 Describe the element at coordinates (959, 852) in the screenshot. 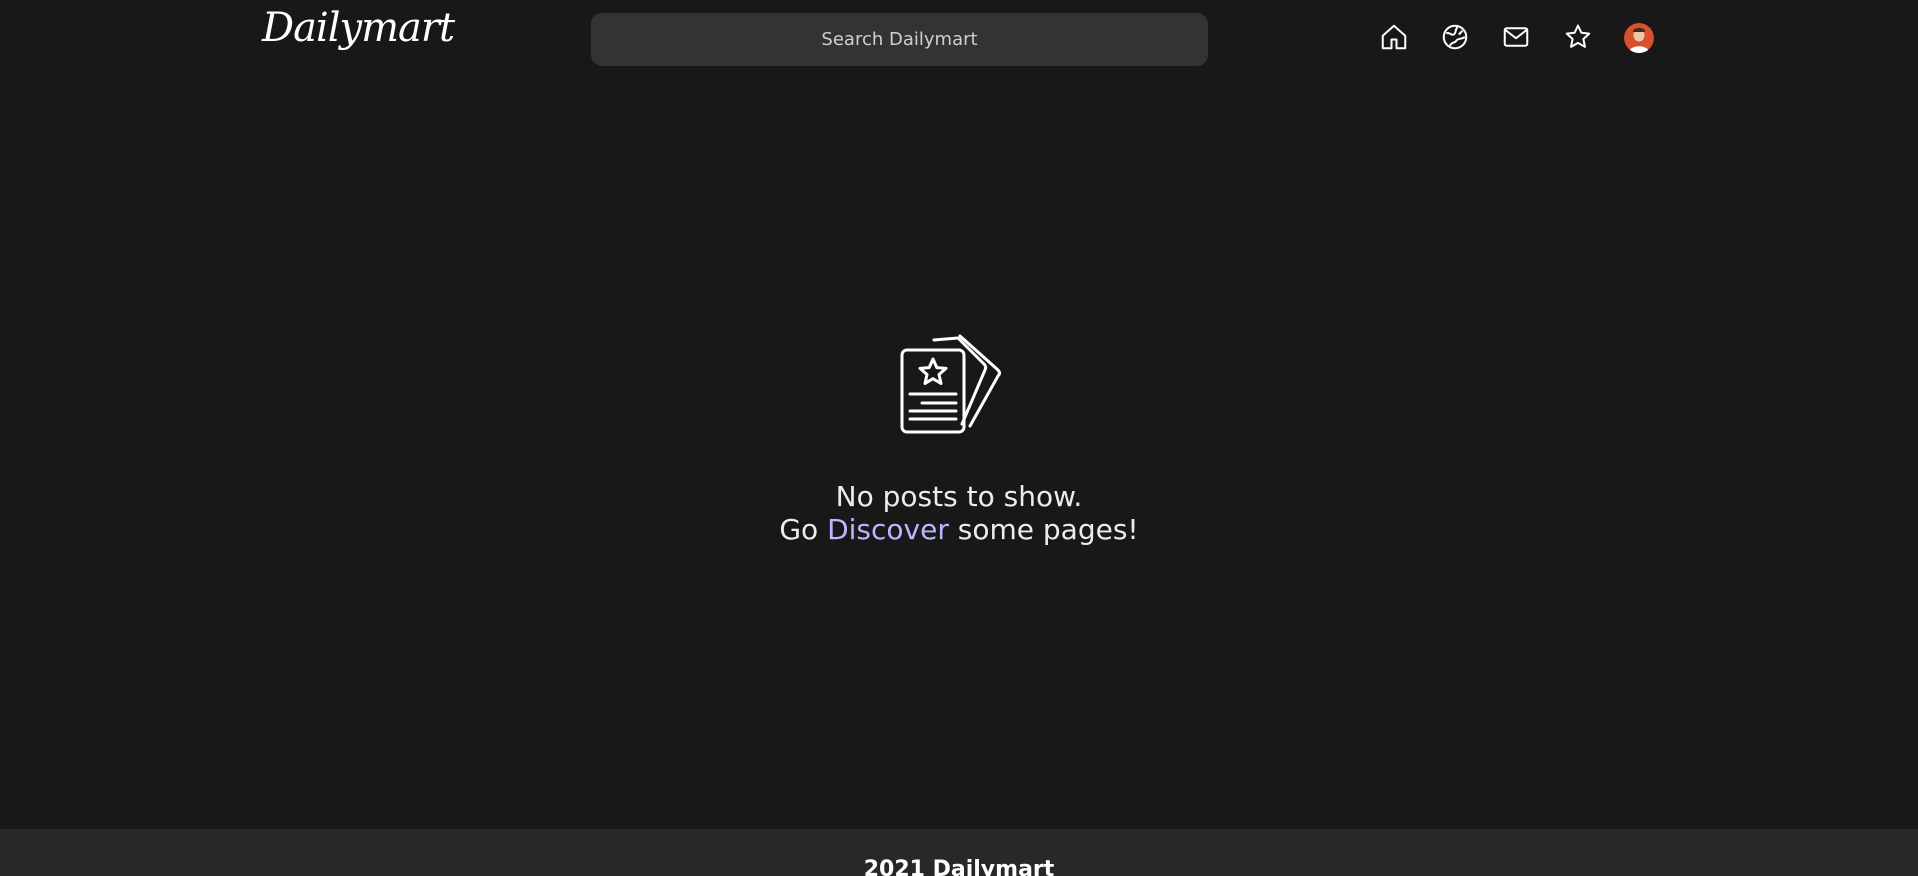

I see `footer: 2021 Dailymart` at that location.